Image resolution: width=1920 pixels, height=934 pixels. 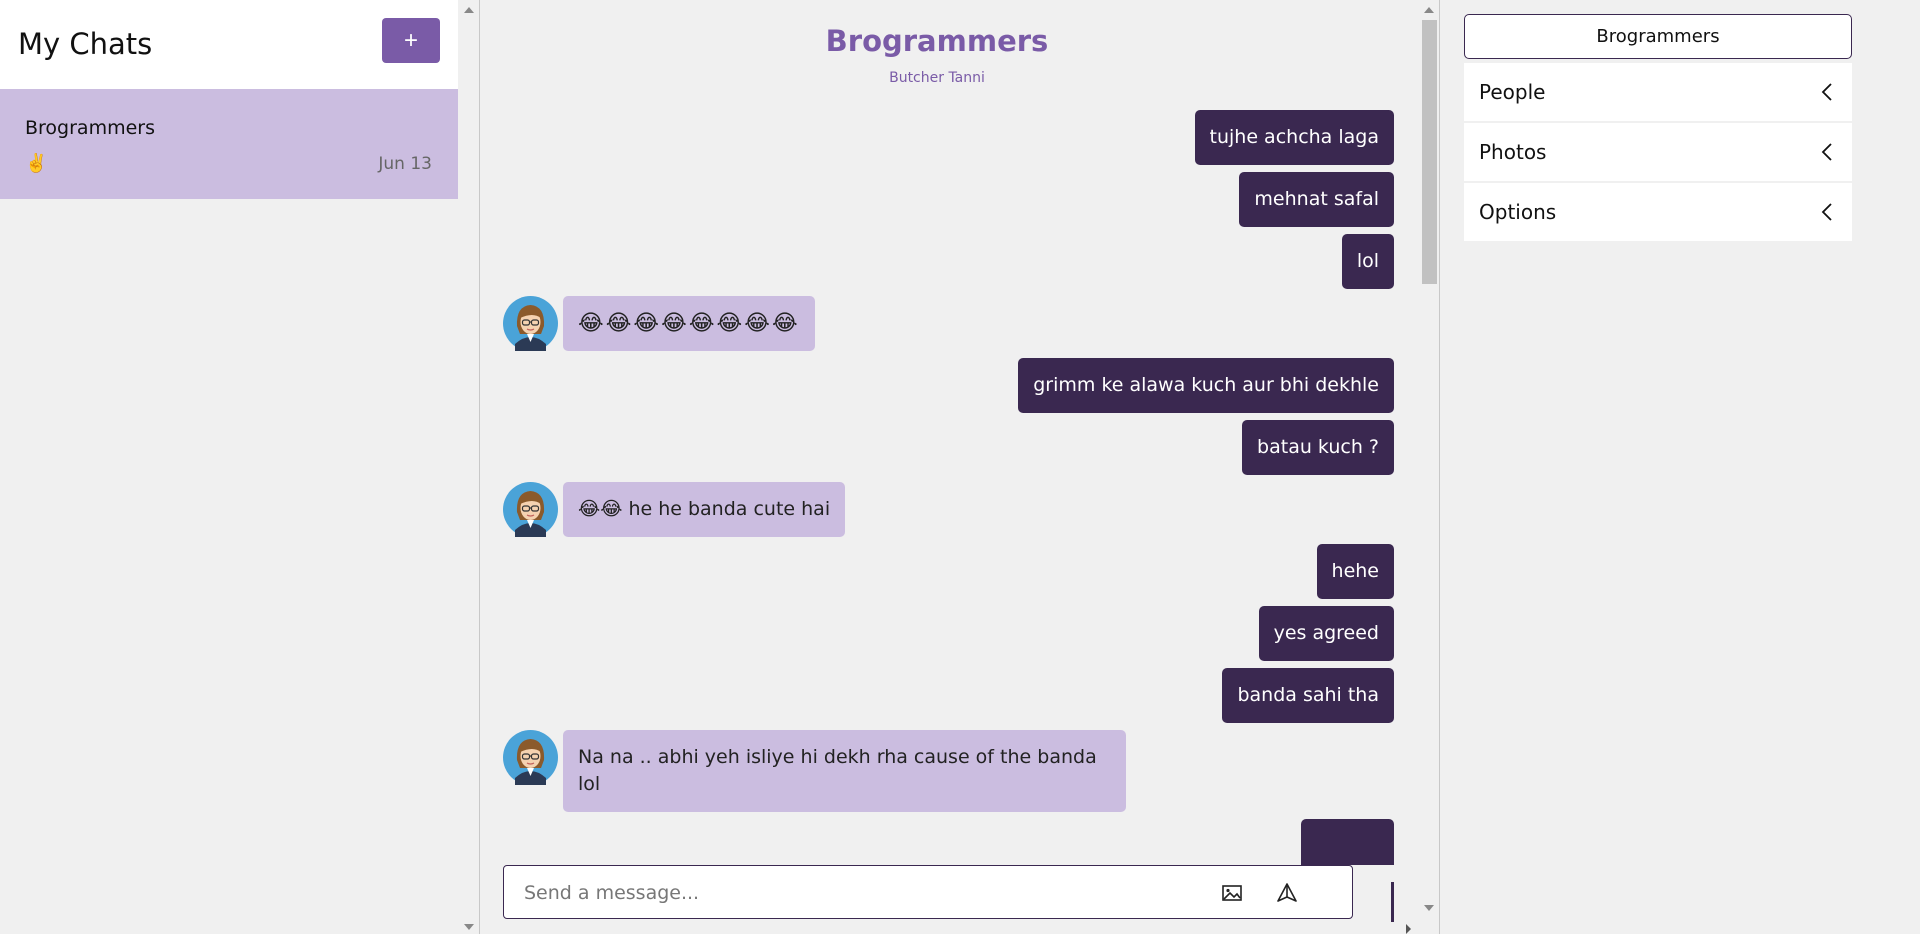 What do you see at coordinates (1287, 893) in the screenshot?
I see `send-icon` at bounding box center [1287, 893].